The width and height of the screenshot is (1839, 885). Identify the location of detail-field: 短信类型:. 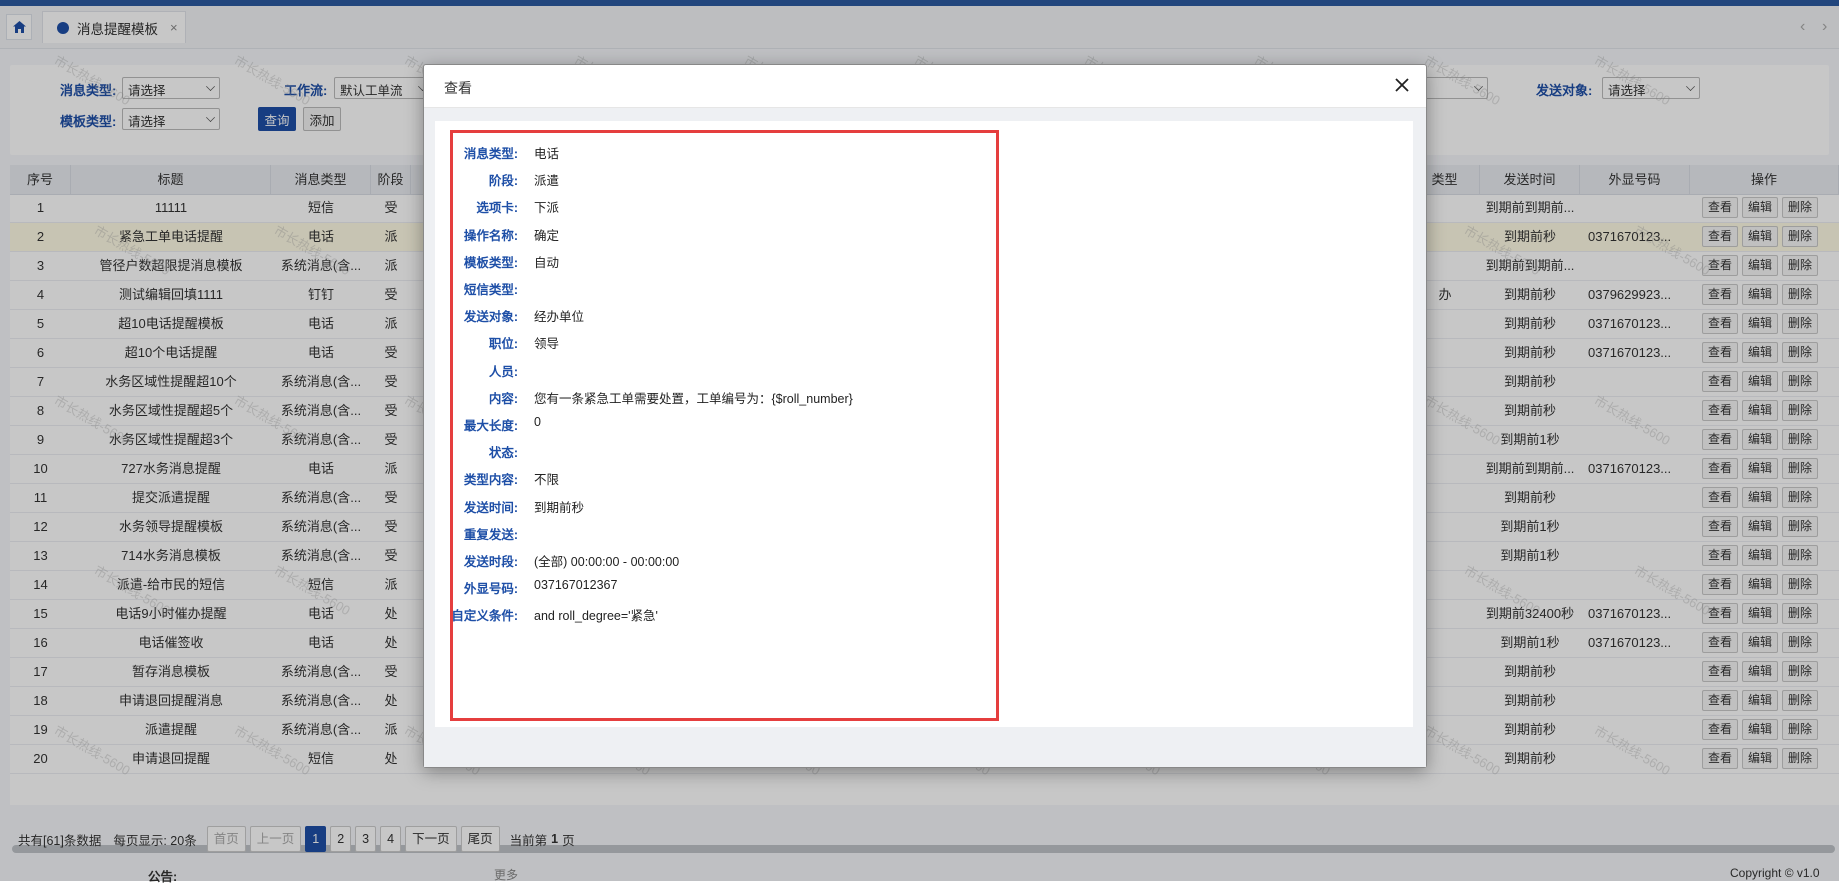
(723, 287).